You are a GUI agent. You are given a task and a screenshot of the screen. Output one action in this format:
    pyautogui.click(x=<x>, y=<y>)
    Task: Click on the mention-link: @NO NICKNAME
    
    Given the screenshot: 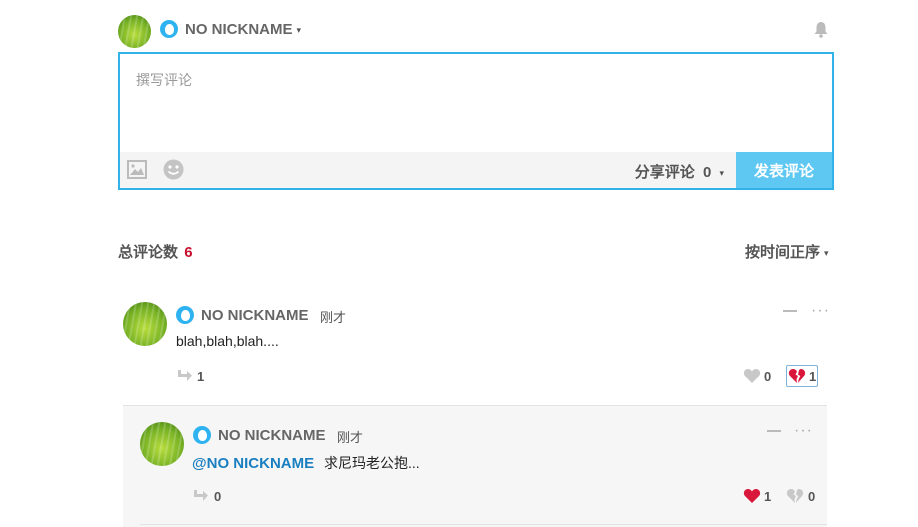 What is the action you would take?
    pyautogui.click(x=253, y=463)
    